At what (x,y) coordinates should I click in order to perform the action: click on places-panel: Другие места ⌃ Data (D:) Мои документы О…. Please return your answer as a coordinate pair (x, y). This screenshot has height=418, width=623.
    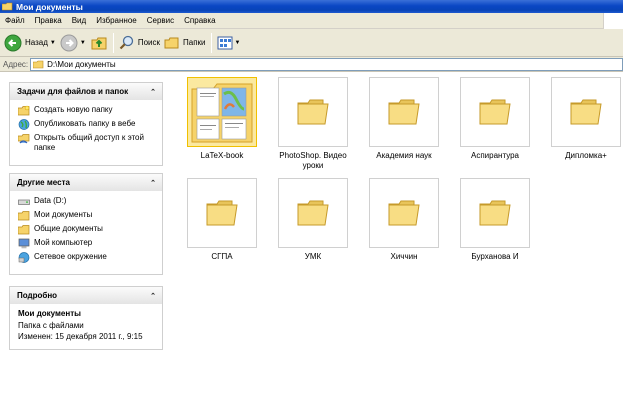
    Looking at the image, I should click on (86, 224).